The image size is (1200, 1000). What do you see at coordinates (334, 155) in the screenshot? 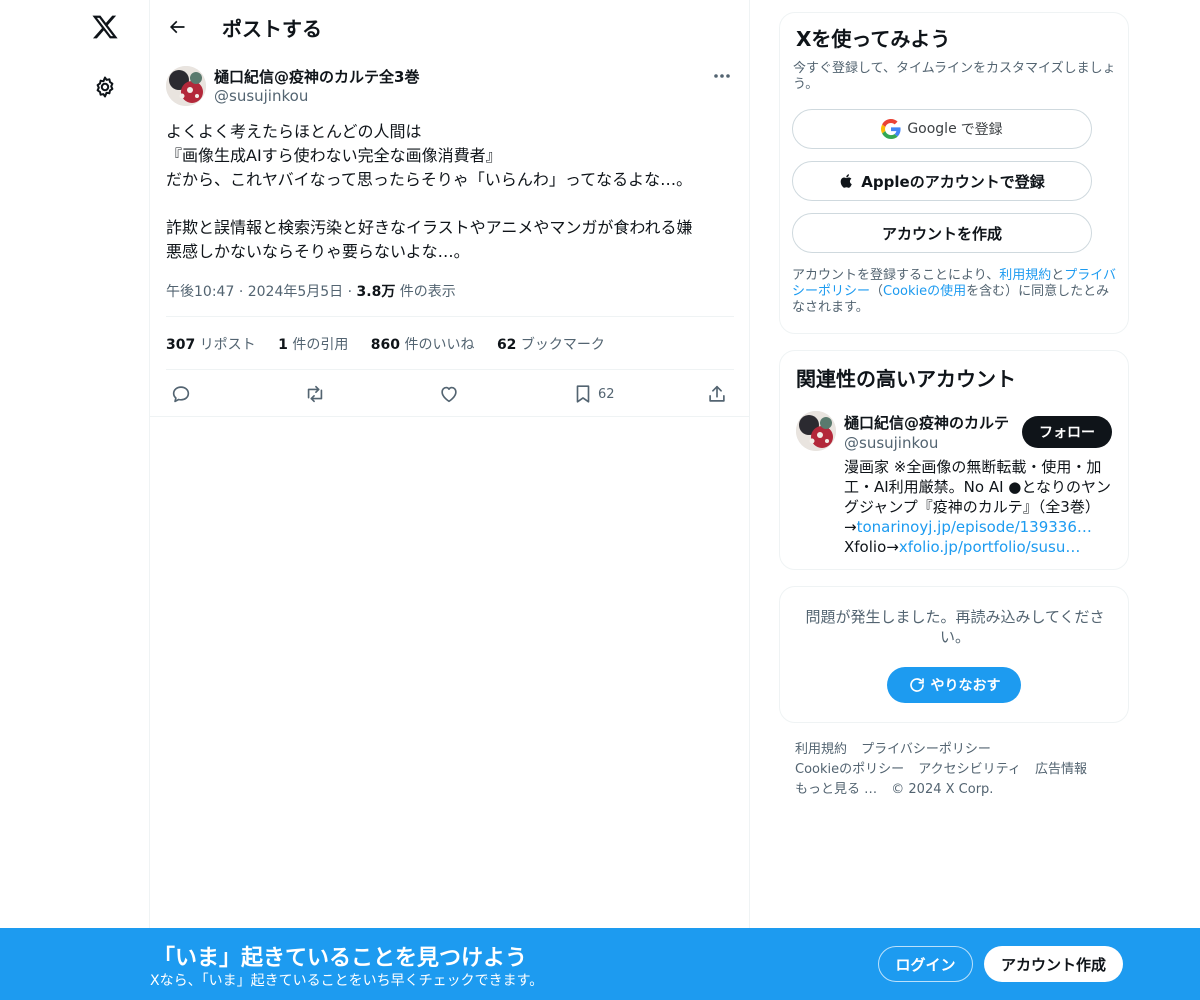
I see `post-text-line: 『画像生成AIすら使わない完全な画像消費者』` at bounding box center [334, 155].